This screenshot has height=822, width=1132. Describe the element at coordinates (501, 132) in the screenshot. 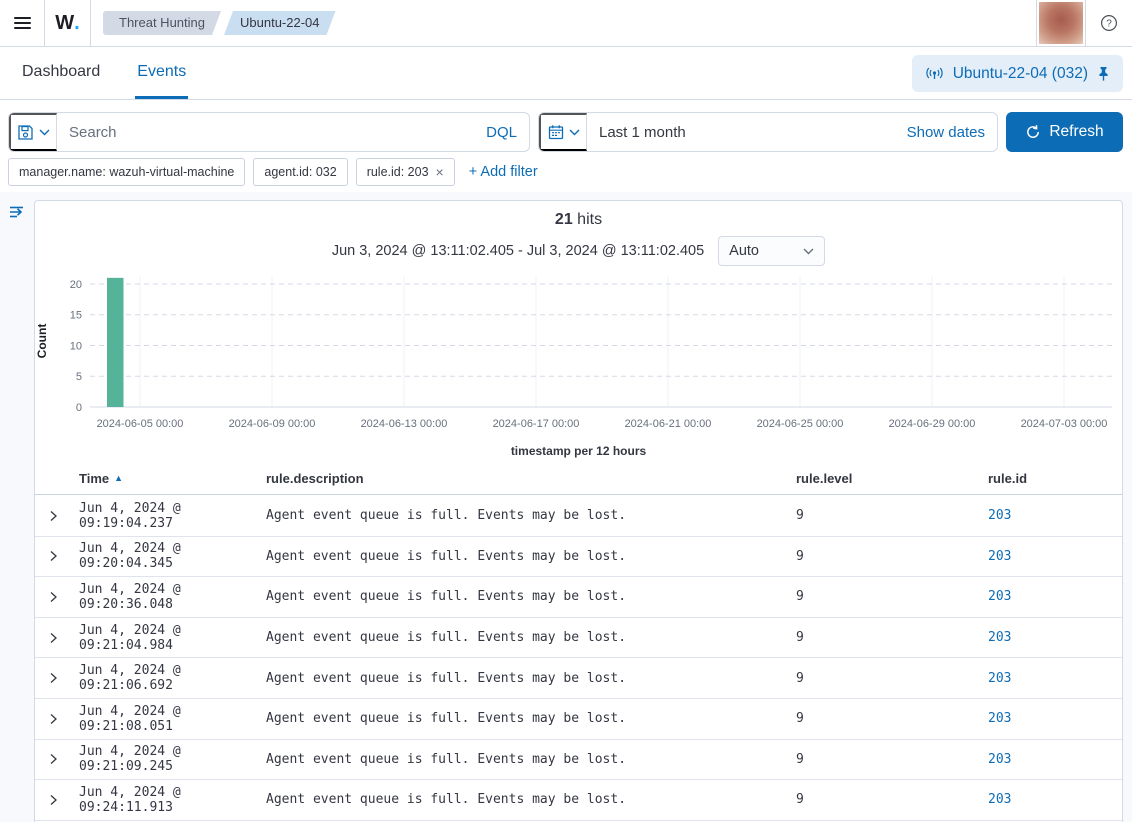

I see `query-language-button: DQL` at that location.